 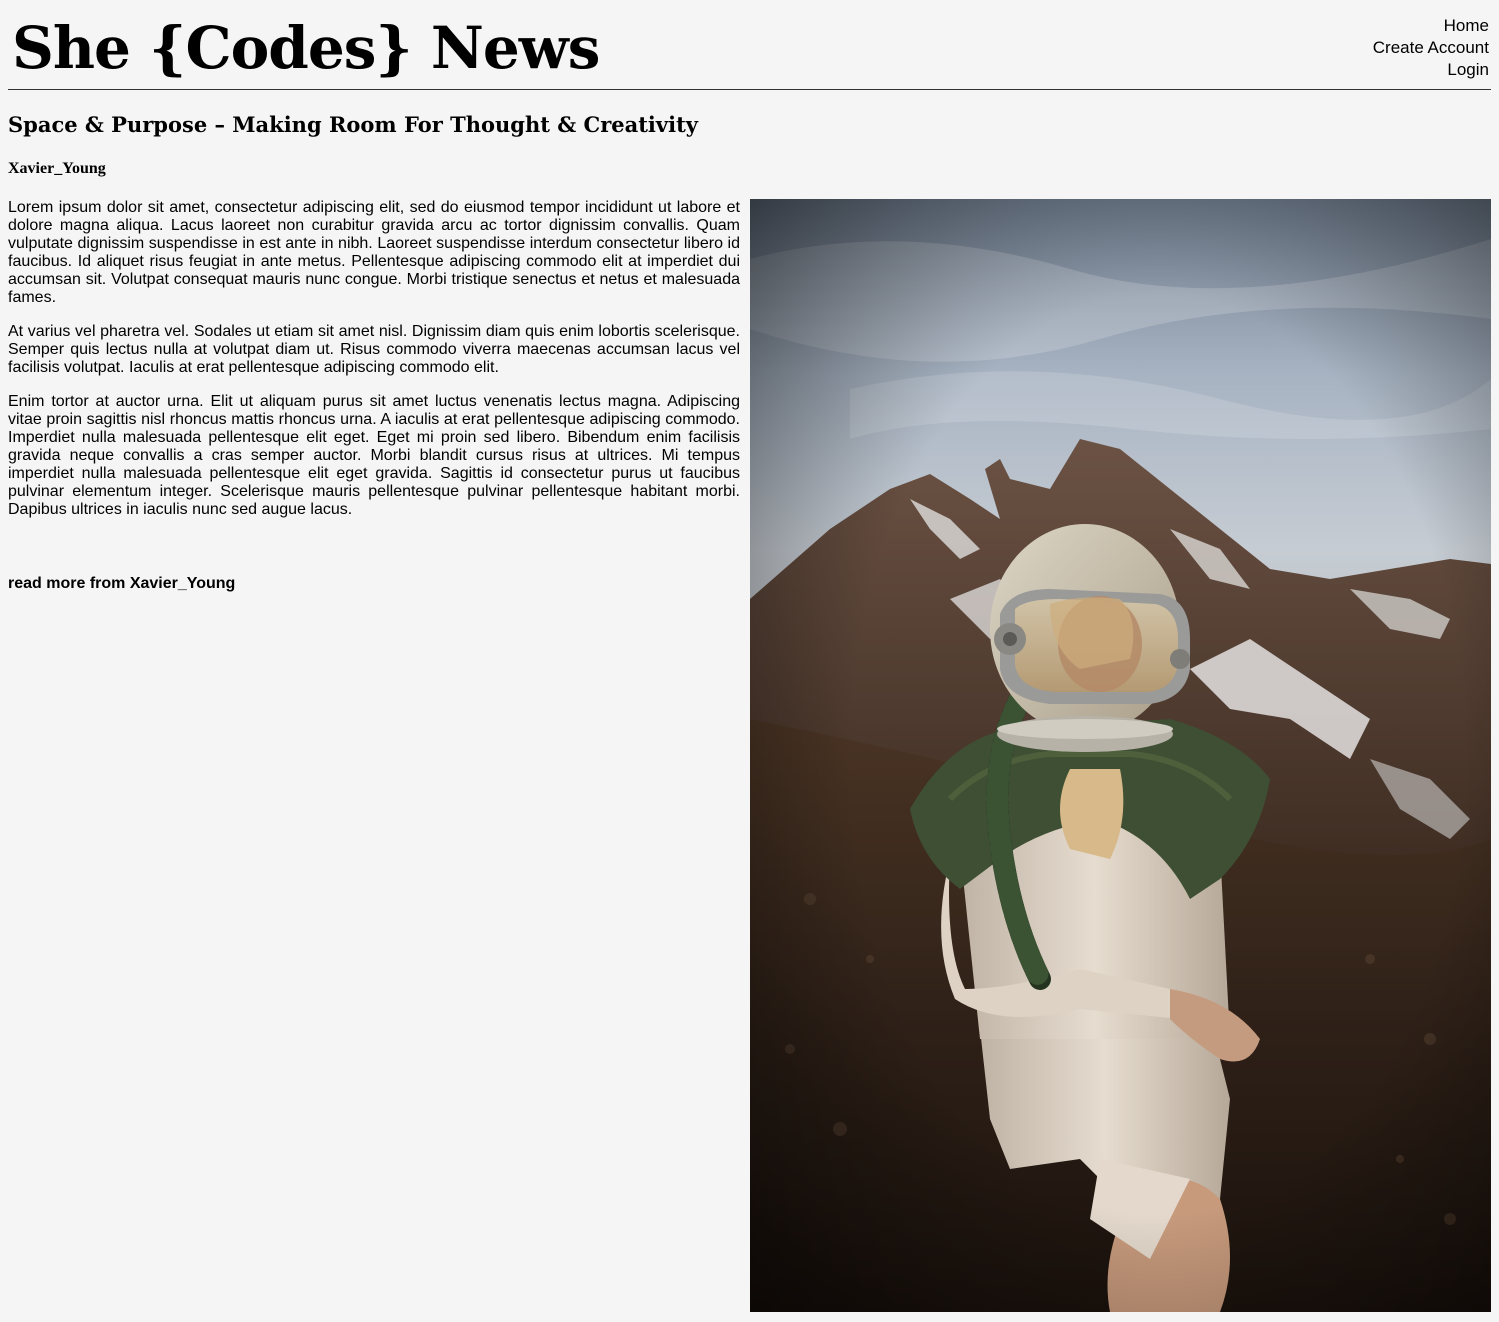 I want to click on main-nav: Home Create Account Login, so click(x=1431, y=48).